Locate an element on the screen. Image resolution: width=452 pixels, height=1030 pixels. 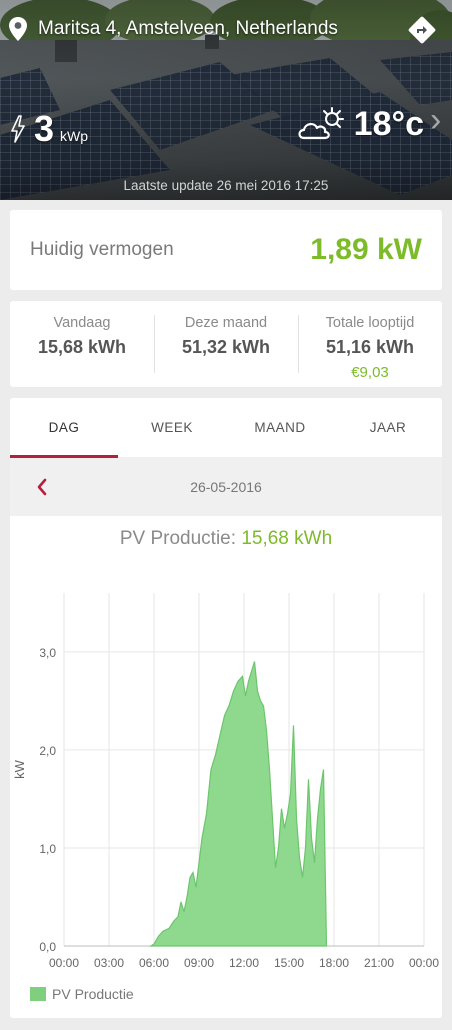
x-tick-label: 15:00 is located at coordinates (289, 963).